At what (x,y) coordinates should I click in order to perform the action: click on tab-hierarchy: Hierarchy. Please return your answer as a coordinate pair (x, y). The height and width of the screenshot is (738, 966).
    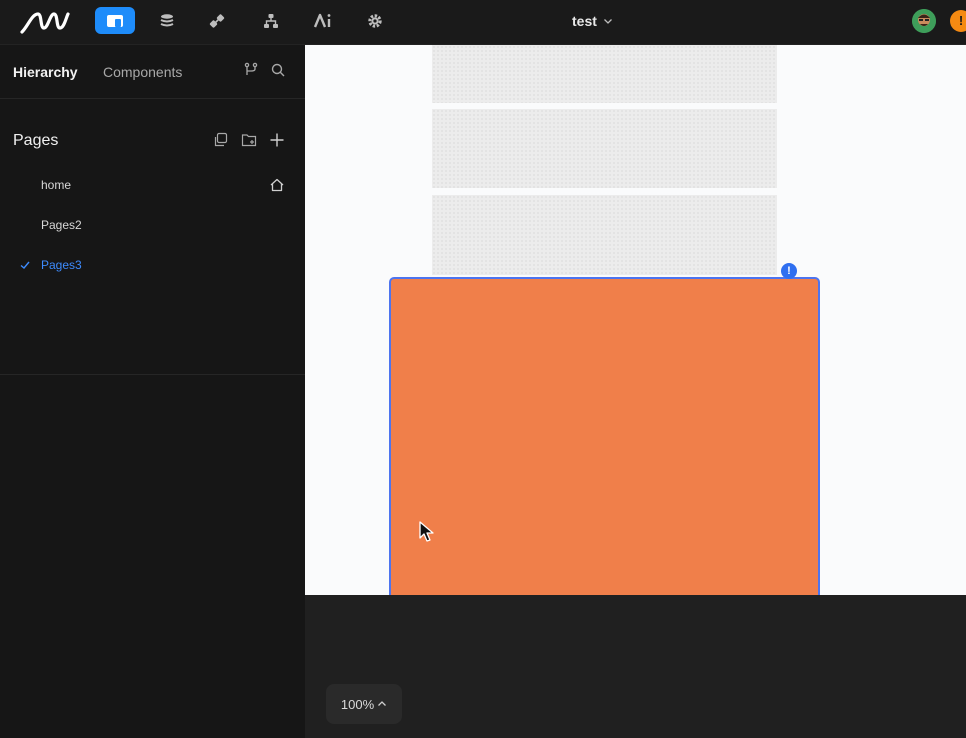
    Looking at the image, I should click on (45, 72).